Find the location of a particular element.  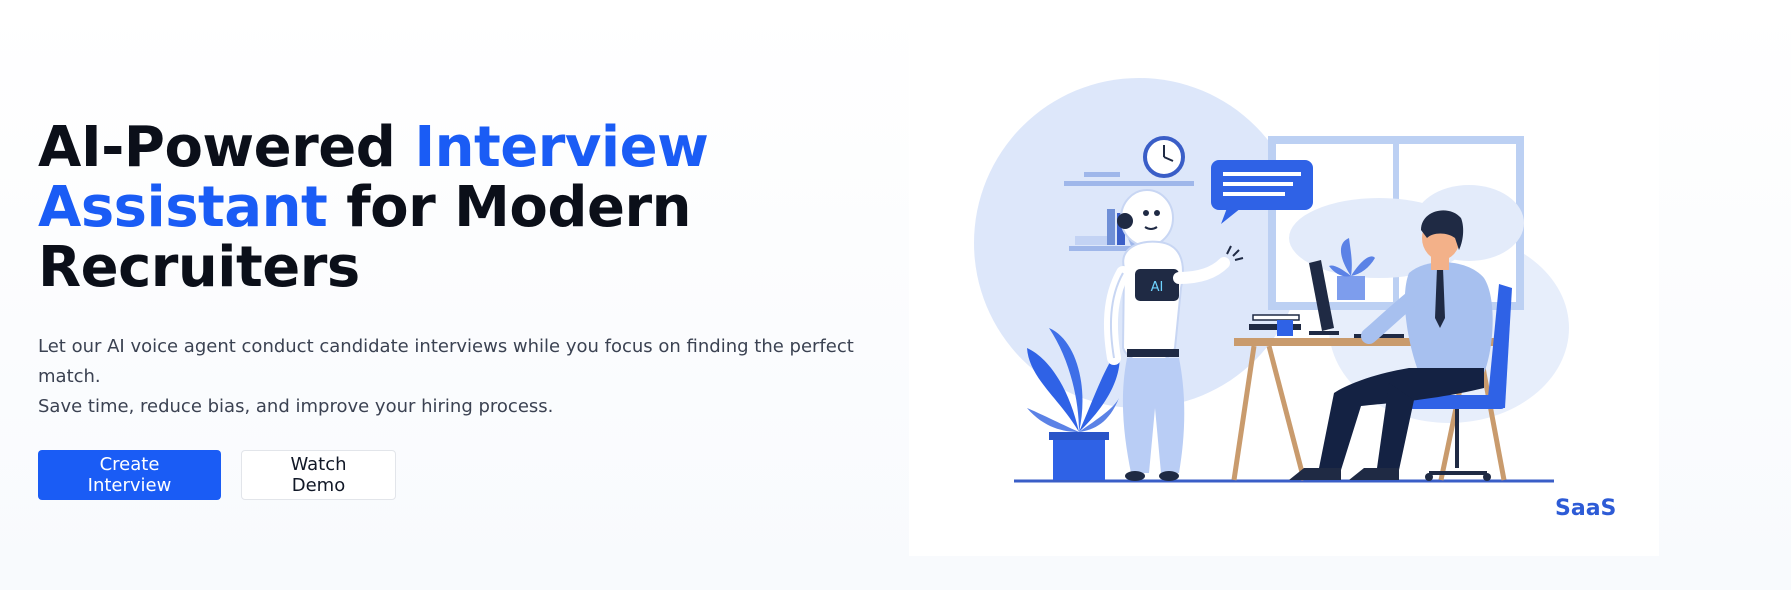

robot-chest-label: AI is located at coordinates (1157, 287).